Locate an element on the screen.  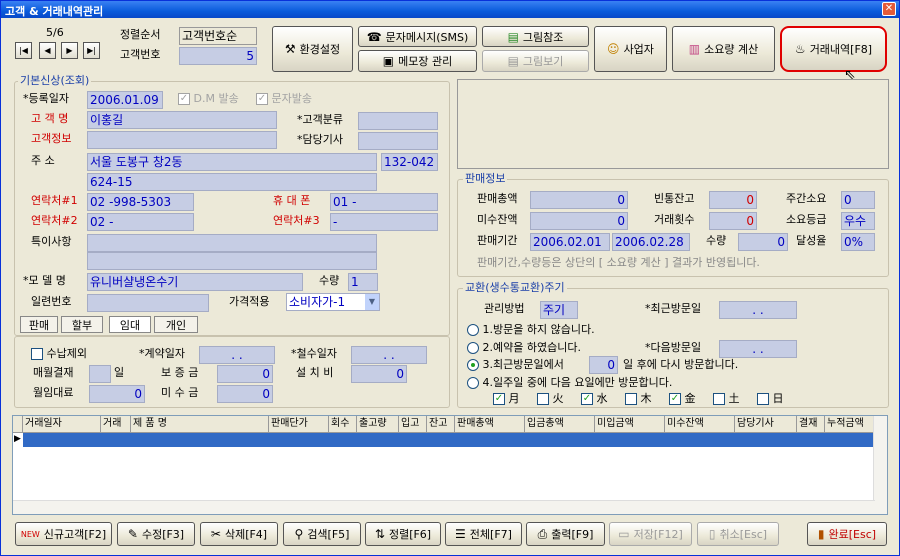
col-cumulative: 누적금액 is located at coordinates (850, 424).